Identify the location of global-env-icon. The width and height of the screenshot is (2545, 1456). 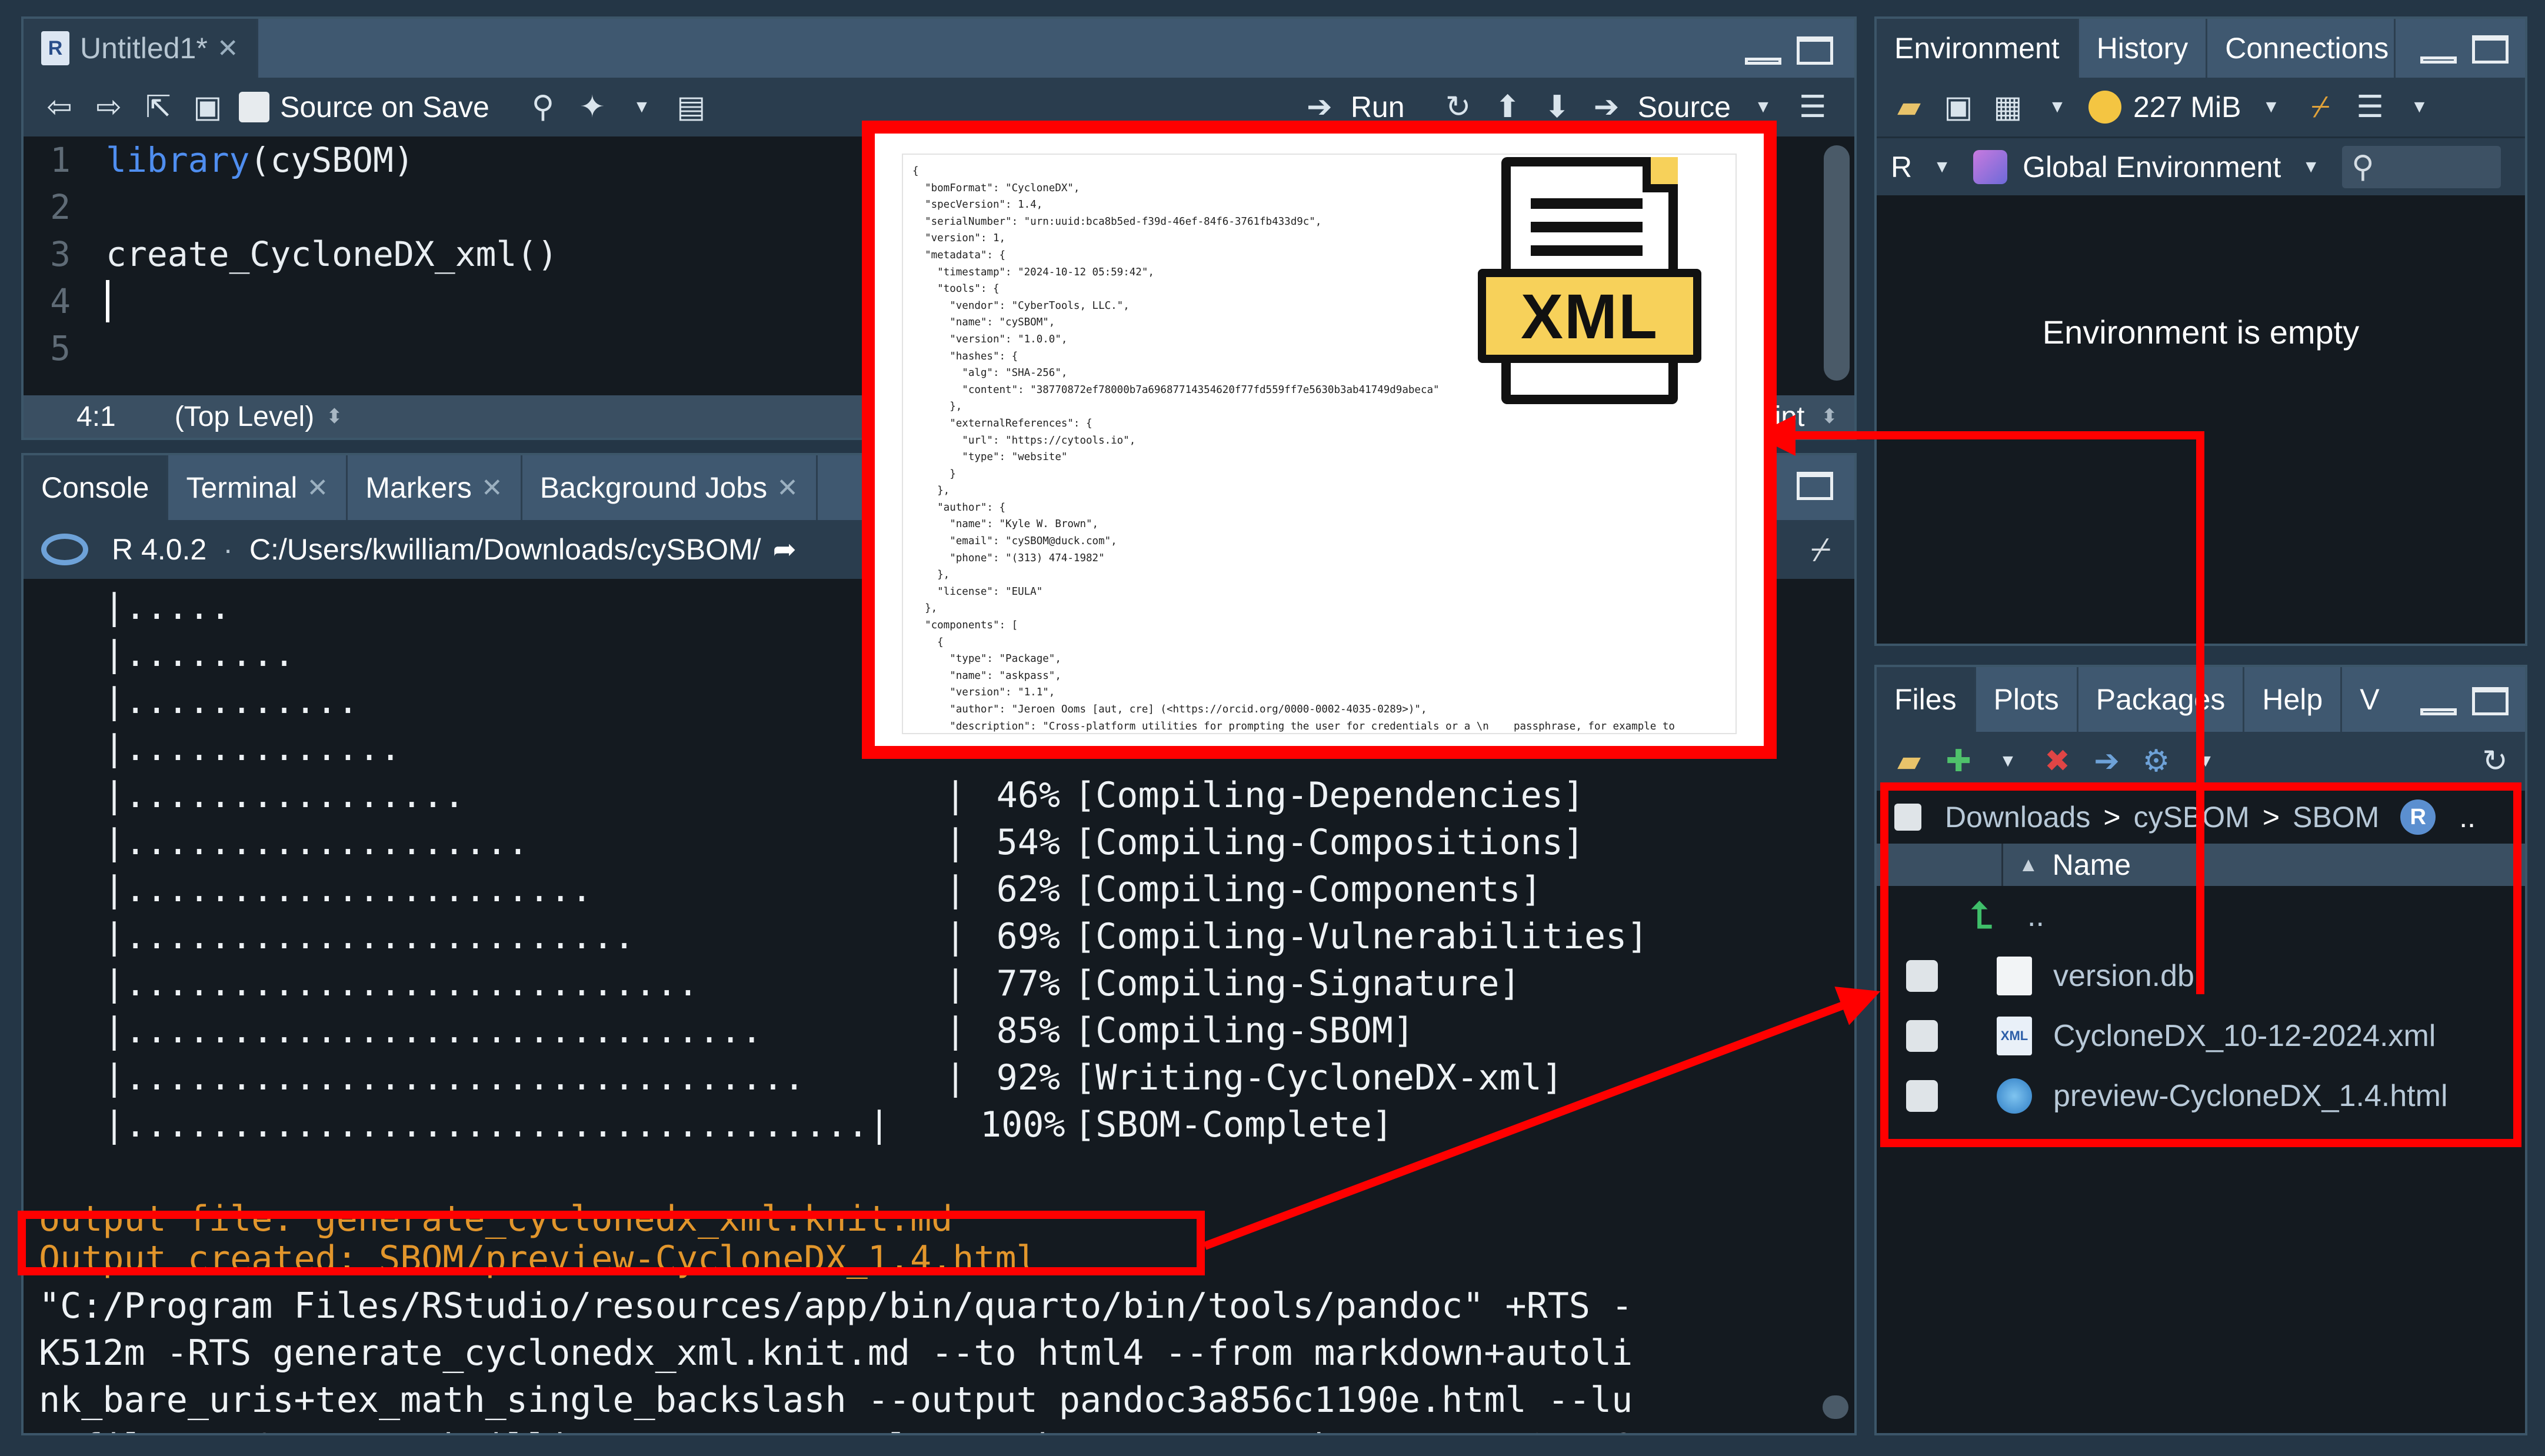
(1990, 166).